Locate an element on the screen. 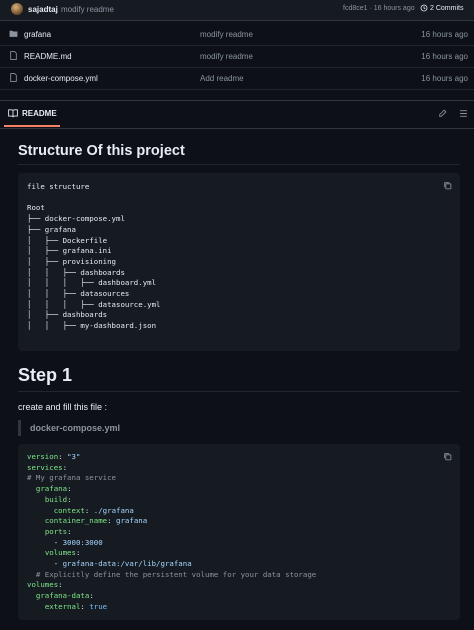 The width and height of the screenshot is (474, 630). file-row: README.md modify readme 16 hours ago is located at coordinates (237, 56).